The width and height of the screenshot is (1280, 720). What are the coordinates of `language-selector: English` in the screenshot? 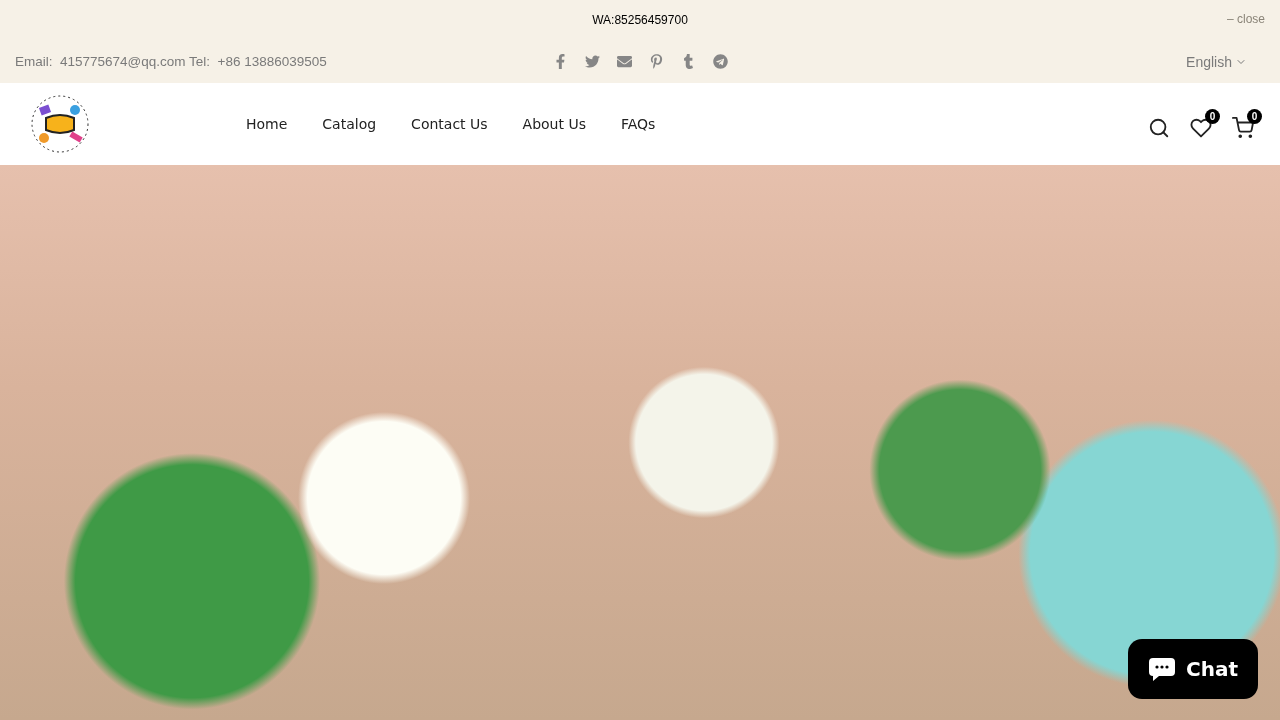 It's located at (1216, 61).